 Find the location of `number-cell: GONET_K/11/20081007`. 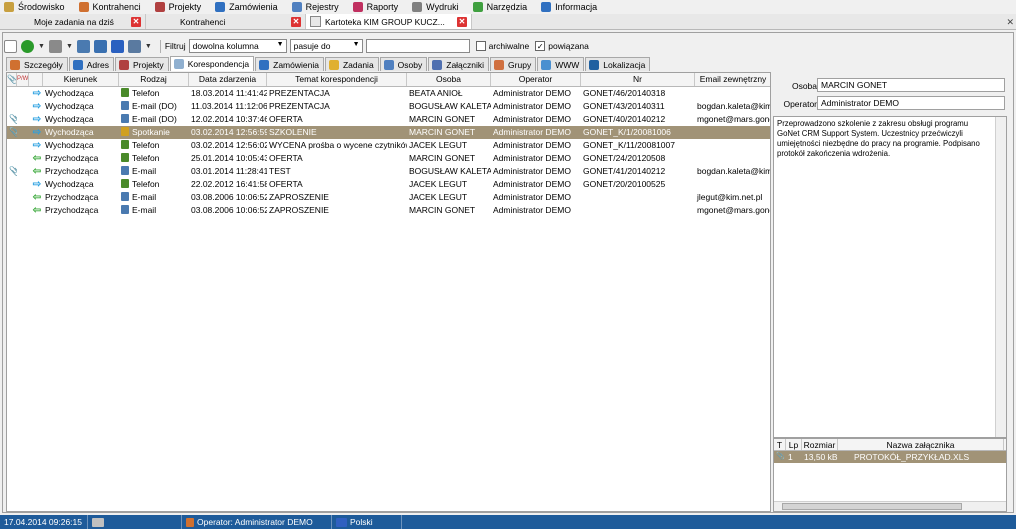

number-cell: GONET_K/11/20081007 is located at coordinates (629, 145).